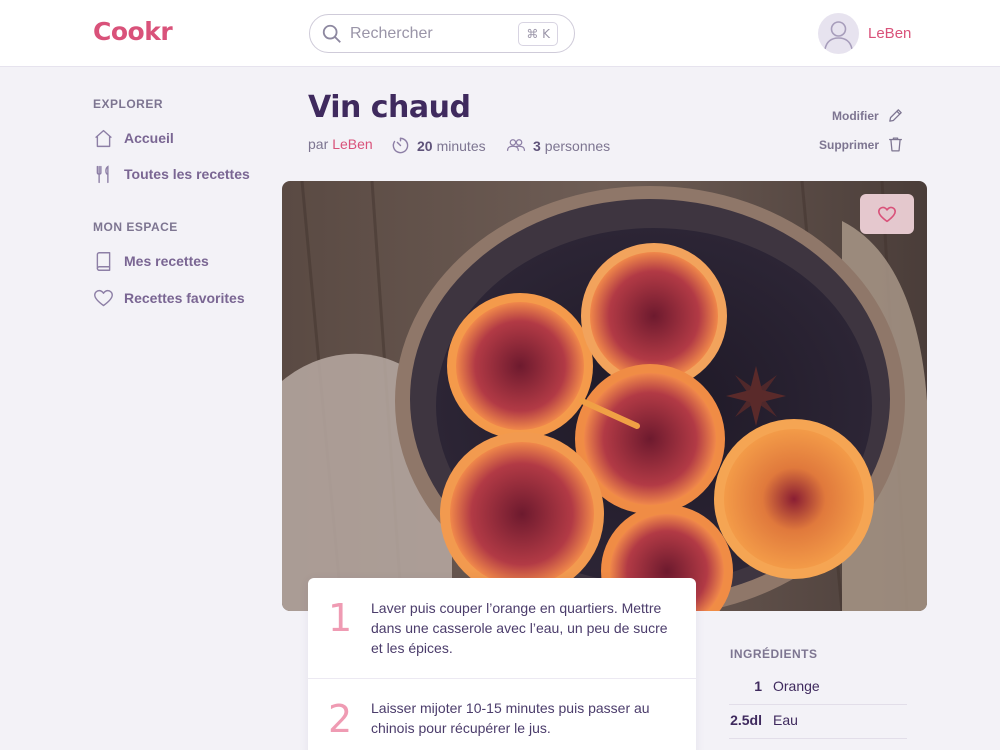 This screenshot has height=750, width=1000. Describe the element at coordinates (895, 144) in the screenshot. I see `trash-icon` at that location.